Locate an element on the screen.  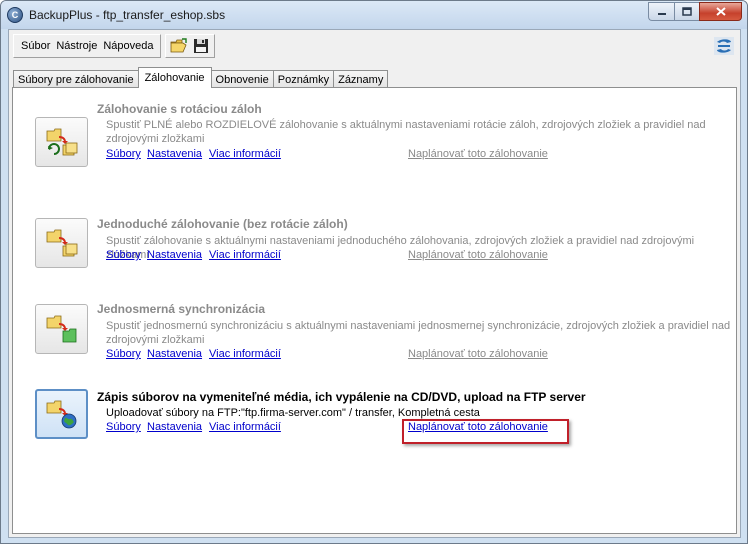
title-bar: C BackupPlus - ftp_transfer_eshop.sbs is located at coordinates (374, 15).